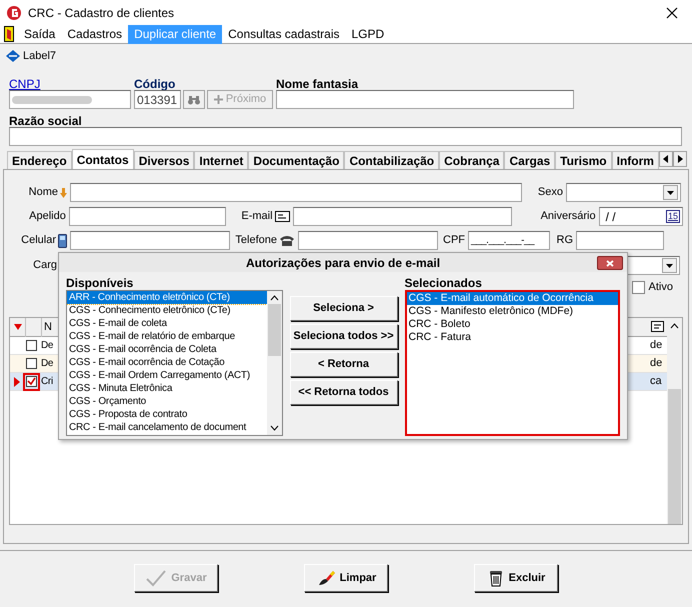  I want to click on transfer-button: < Retorna, so click(344, 364).